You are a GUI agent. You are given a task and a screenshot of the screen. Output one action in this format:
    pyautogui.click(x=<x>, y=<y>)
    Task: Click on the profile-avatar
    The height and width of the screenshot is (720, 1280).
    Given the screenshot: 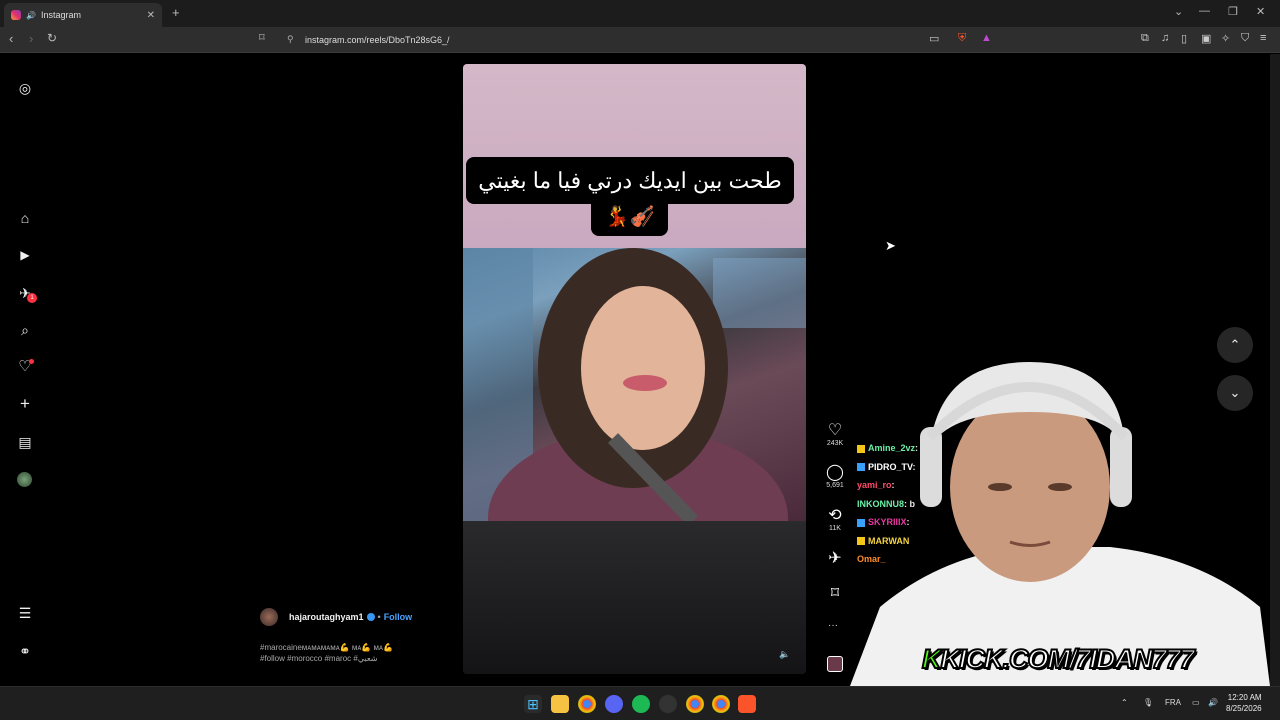 What is the action you would take?
    pyautogui.click(x=24, y=479)
    